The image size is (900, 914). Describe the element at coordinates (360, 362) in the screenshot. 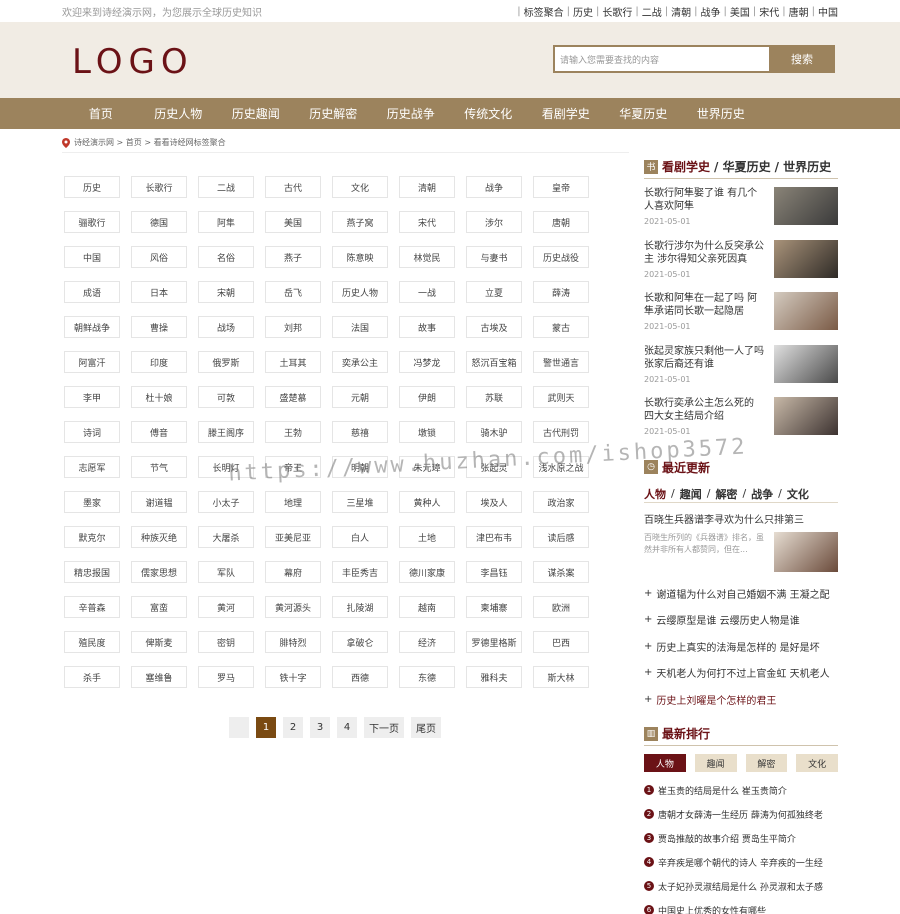

I see `tag-link: 奕承公主` at that location.